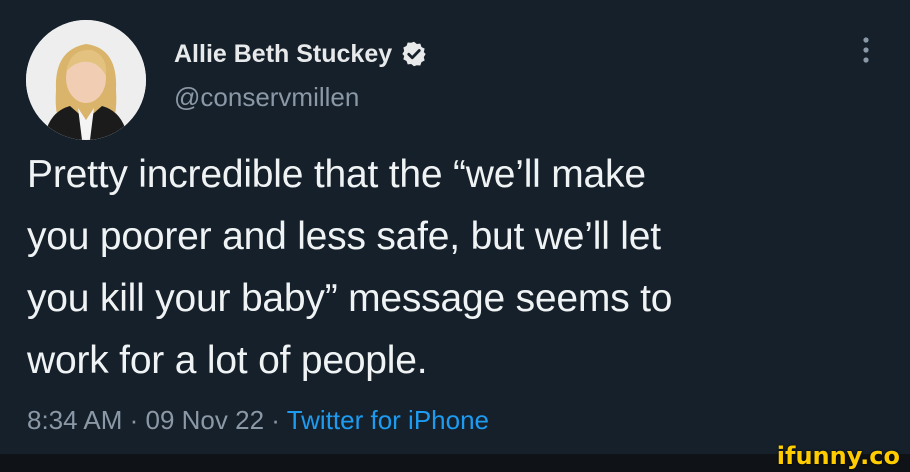 This screenshot has height=472, width=910. What do you see at coordinates (414, 54) in the screenshot?
I see `verified-badge-icon` at bounding box center [414, 54].